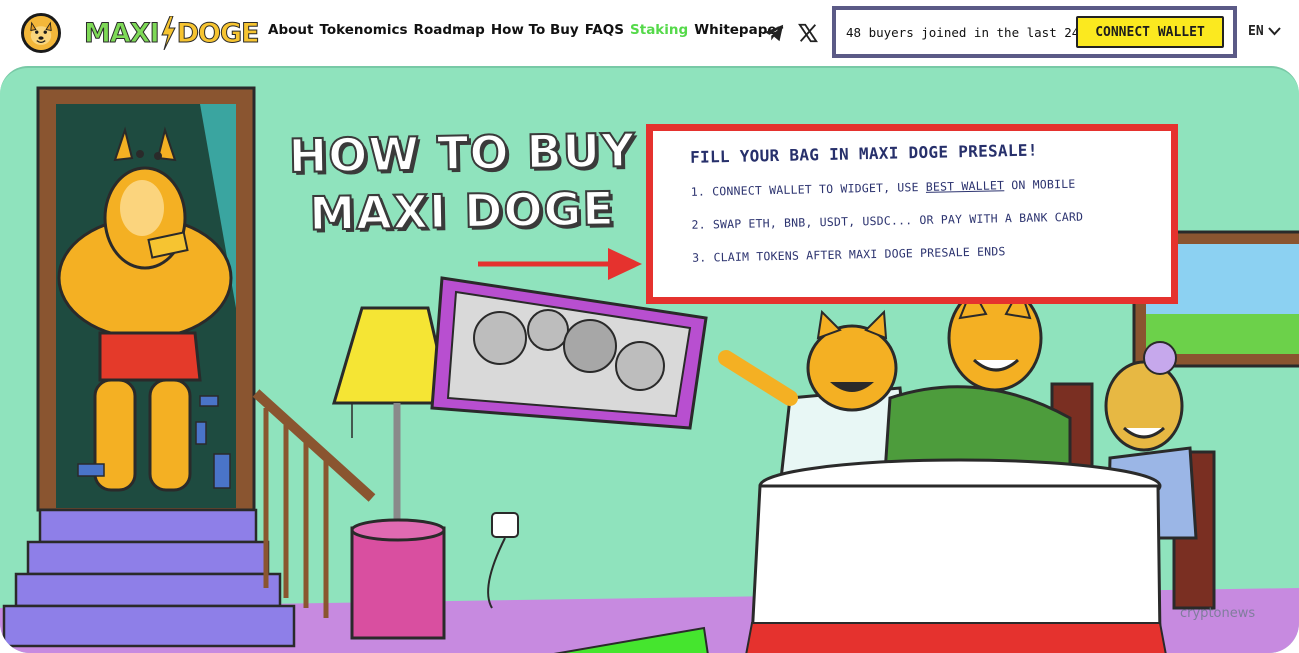  What do you see at coordinates (863, 153) in the screenshot?
I see `presale-card-title: FILL YOUR BAG IN MAXI DOGE PRESALE!` at bounding box center [863, 153].